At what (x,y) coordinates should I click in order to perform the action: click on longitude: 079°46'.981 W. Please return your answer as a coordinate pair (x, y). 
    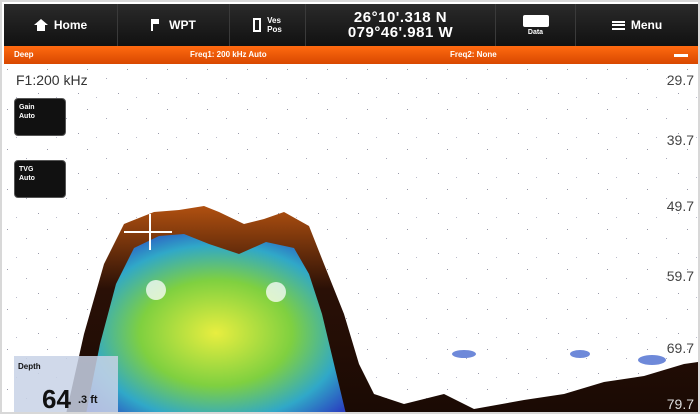
    Looking at the image, I should click on (400, 32).